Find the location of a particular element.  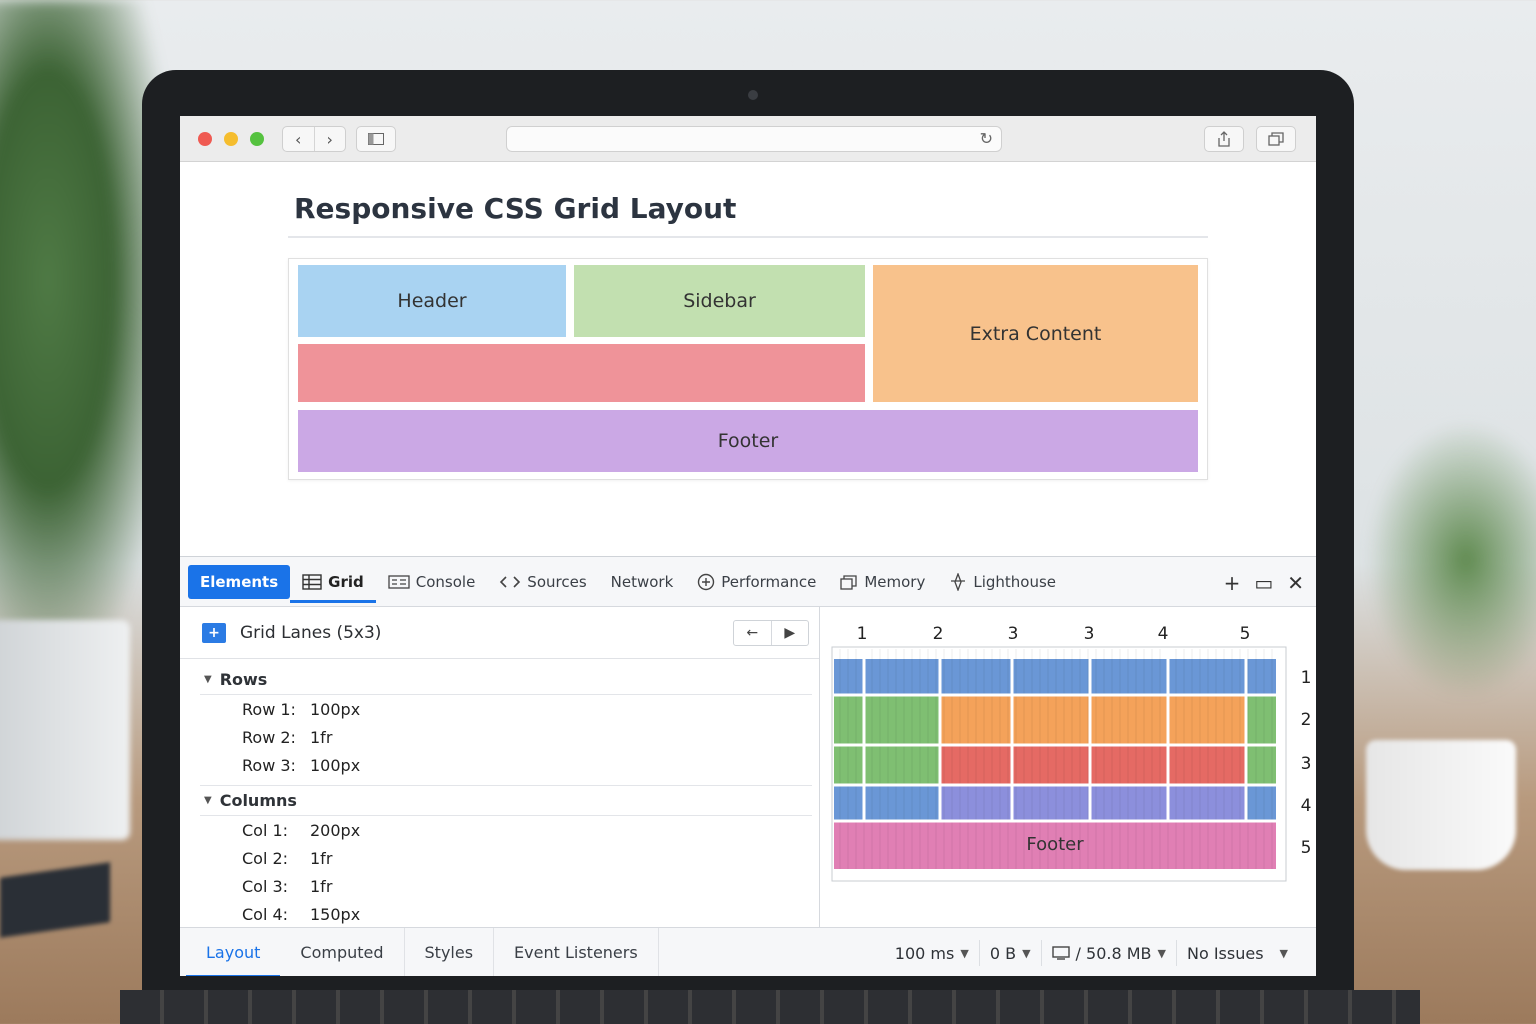

column-prop: Col 3: 1fr is located at coordinates (506, 886).